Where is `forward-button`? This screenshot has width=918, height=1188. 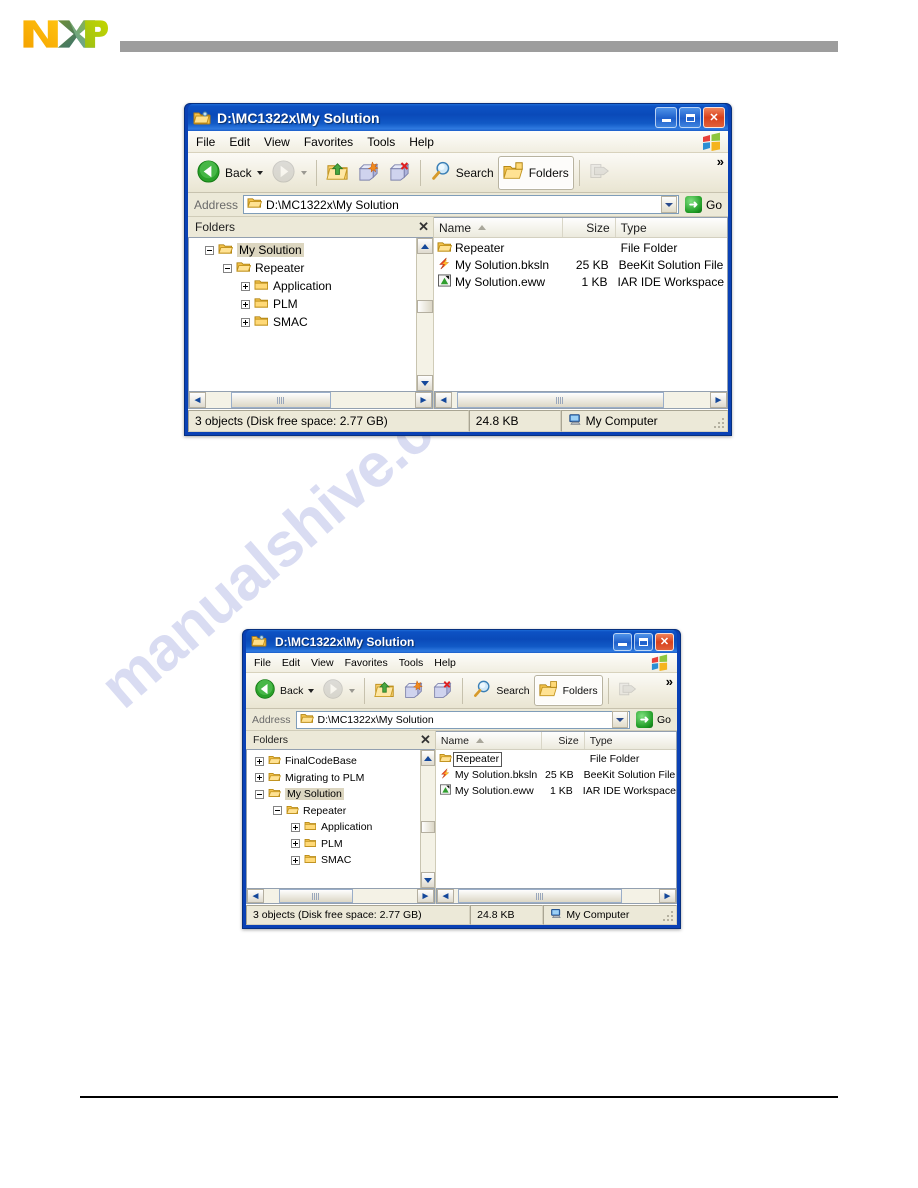
forward-button is located at coordinates (338, 690).